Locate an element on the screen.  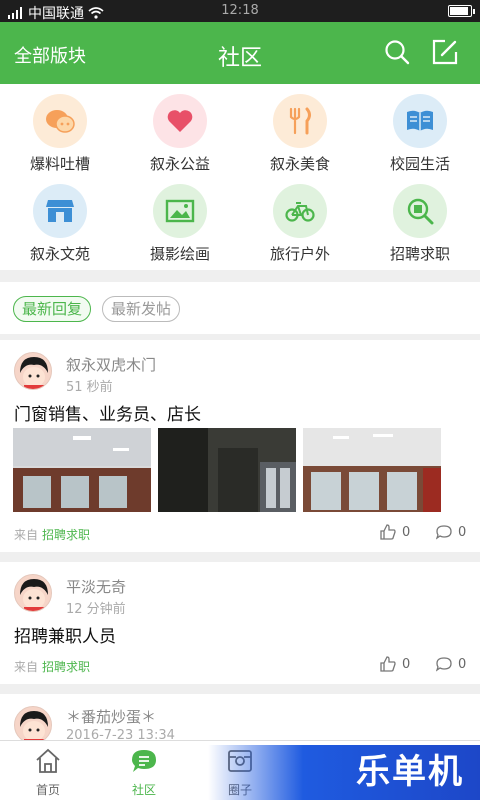
post-time: 12 分钟前 is located at coordinates (96, 609).